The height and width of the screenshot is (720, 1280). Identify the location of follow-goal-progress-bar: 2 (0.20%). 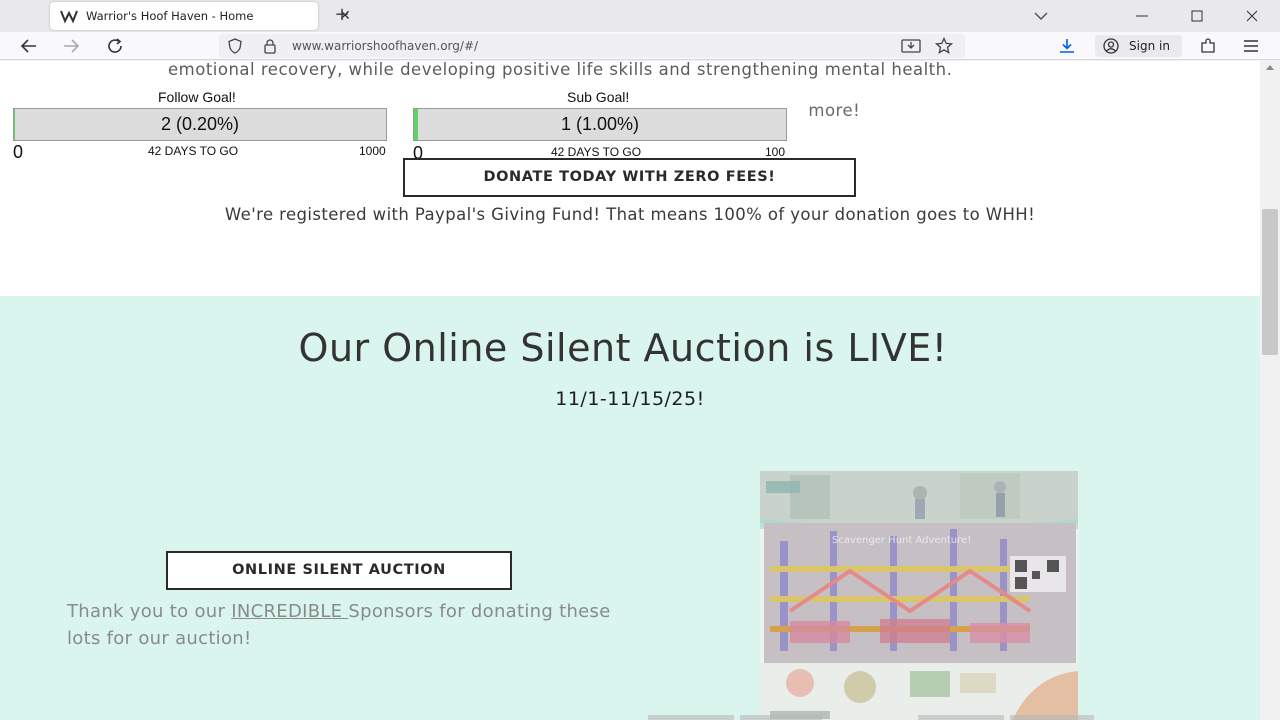
(200, 124).